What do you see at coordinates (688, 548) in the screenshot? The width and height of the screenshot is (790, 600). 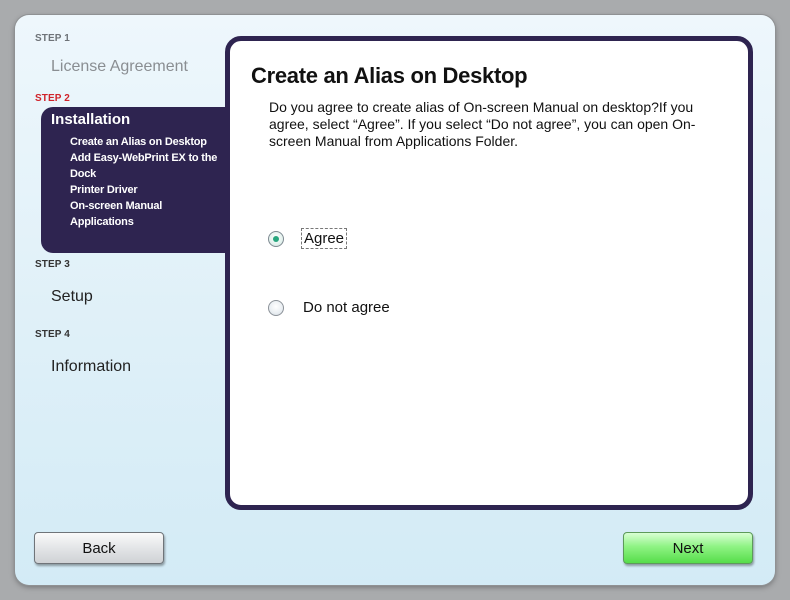 I see `next-button: Next` at bounding box center [688, 548].